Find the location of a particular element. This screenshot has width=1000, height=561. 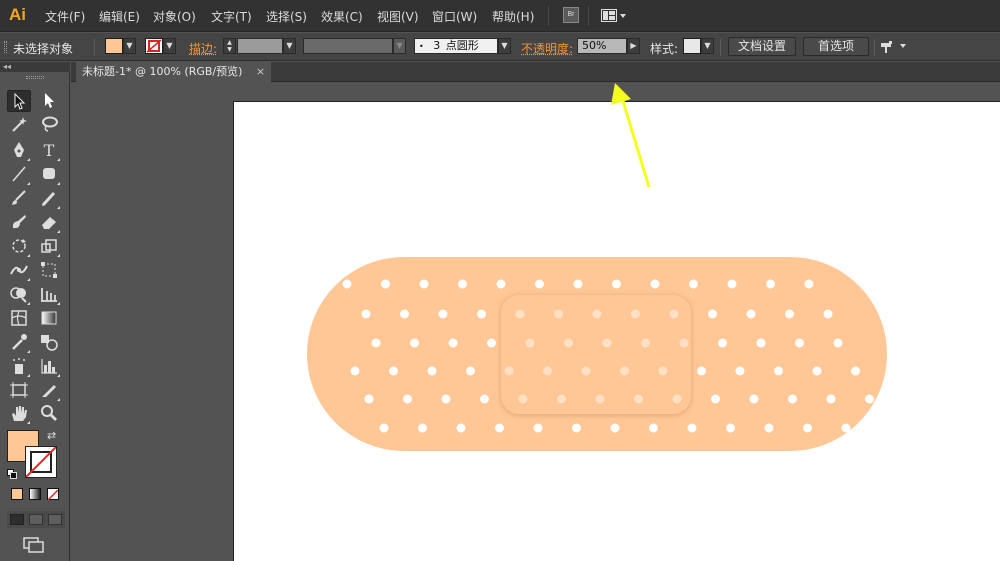

profile-dropdown: ▼ is located at coordinates (399, 46).